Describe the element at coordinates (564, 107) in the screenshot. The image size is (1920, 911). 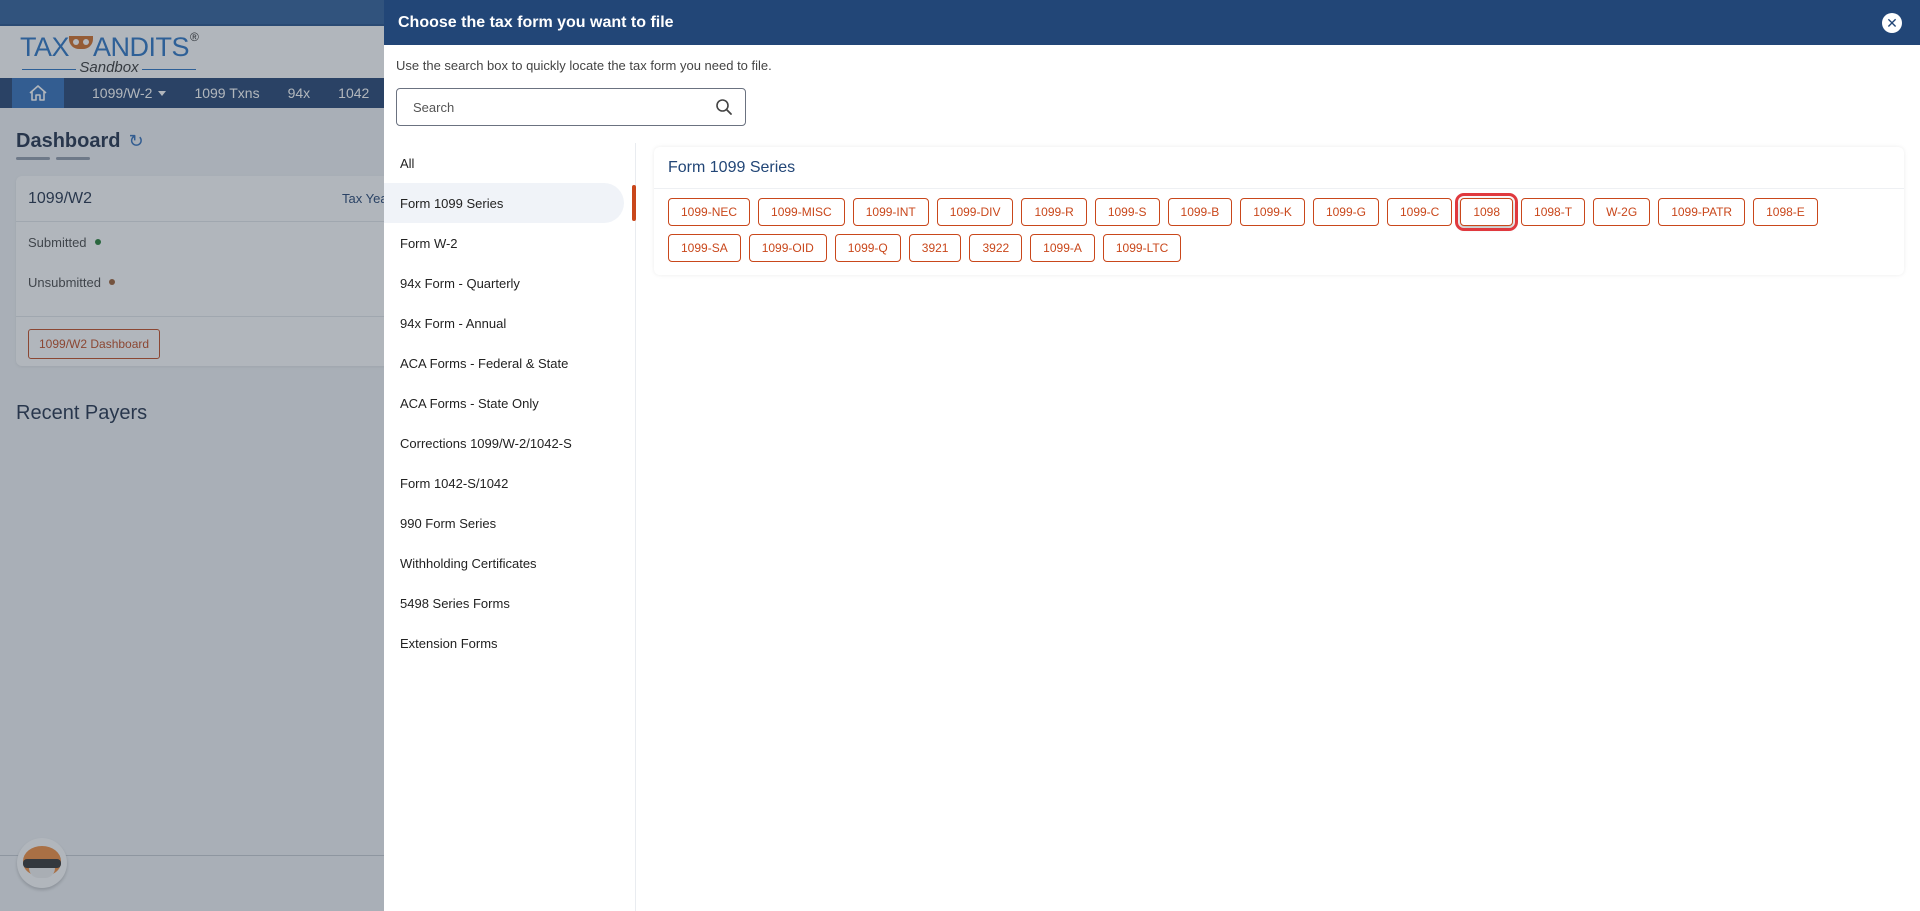
I see `search-input` at that location.